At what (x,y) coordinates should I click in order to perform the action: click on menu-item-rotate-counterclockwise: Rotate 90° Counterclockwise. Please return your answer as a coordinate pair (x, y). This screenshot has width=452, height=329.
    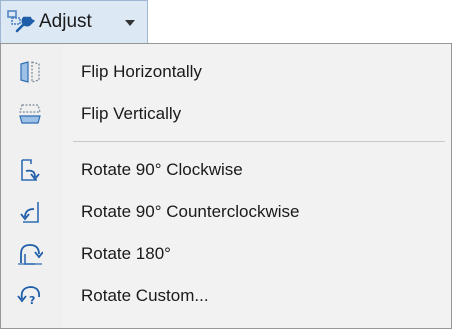
    Looking at the image, I should click on (226, 212).